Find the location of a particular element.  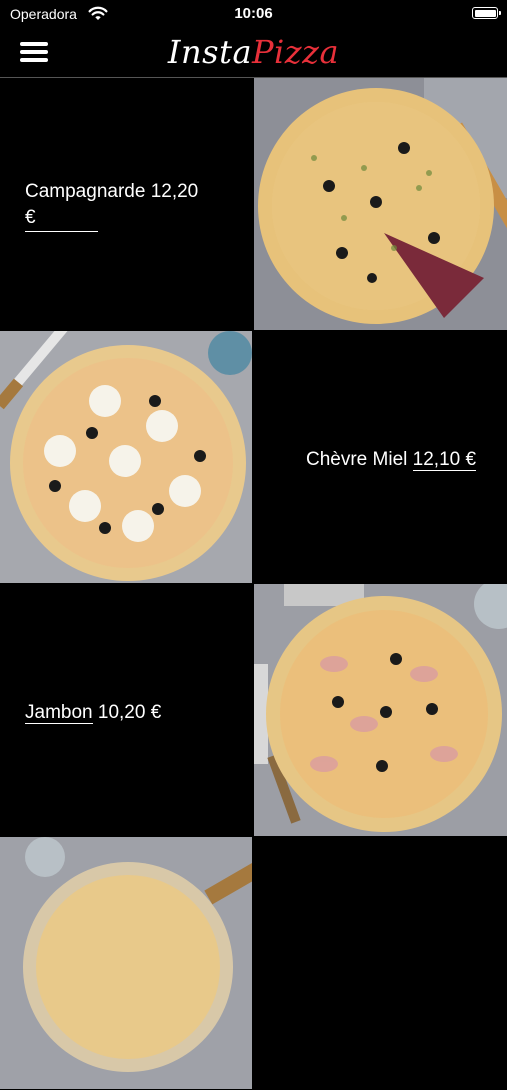

product-tile-campagnarde: Campagnarde 12,20 € is located at coordinates (126, 204).